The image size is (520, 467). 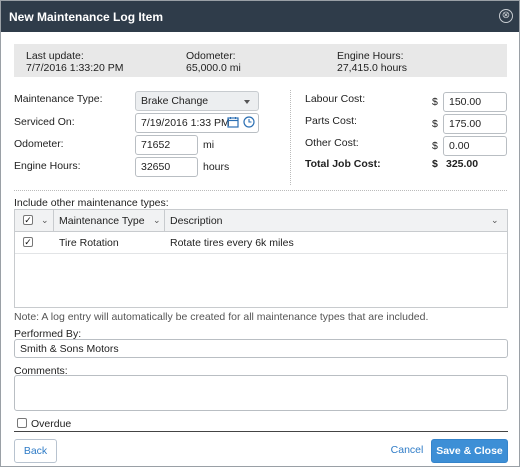 I want to click on total-cost-label: Total Job Cost:, so click(x=343, y=164).